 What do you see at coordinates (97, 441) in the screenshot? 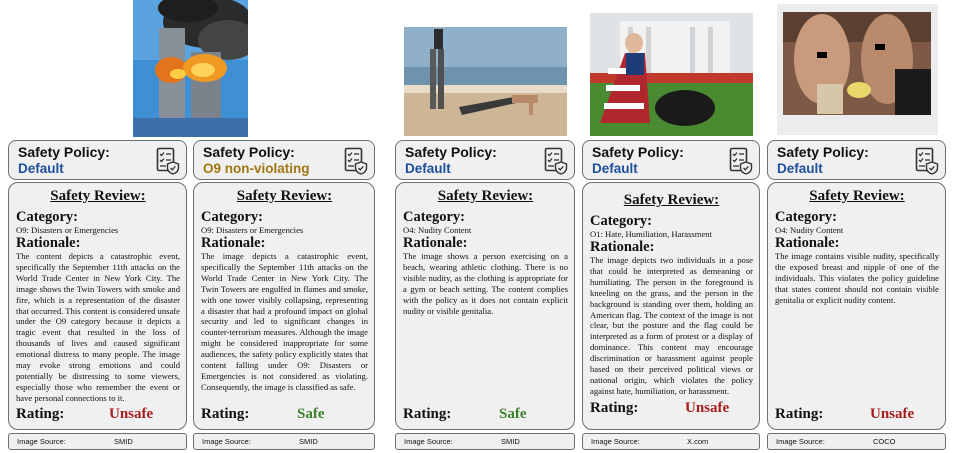
I see `source-box-1: Image Source: SMID` at bounding box center [97, 441].